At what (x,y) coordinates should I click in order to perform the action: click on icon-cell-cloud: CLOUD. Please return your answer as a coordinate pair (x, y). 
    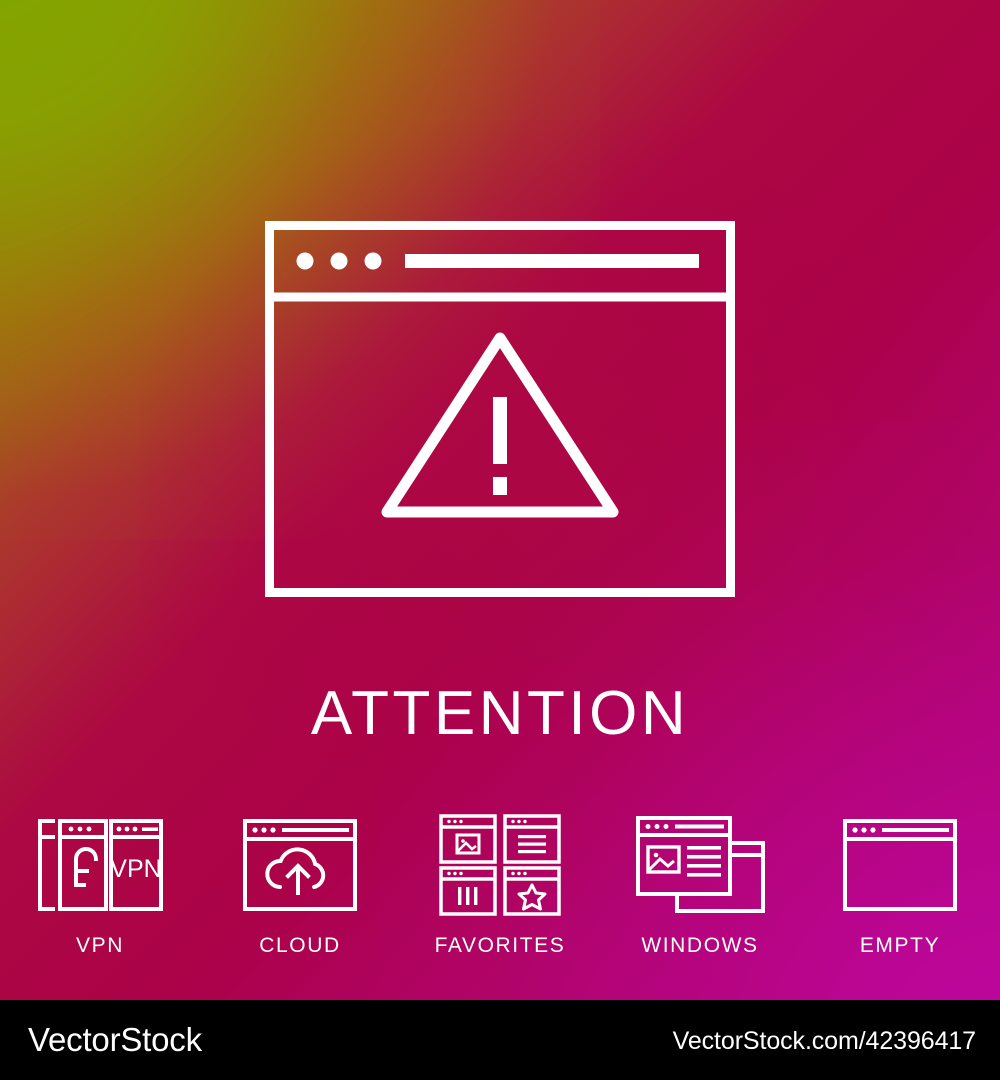
    Looking at the image, I should click on (300, 885).